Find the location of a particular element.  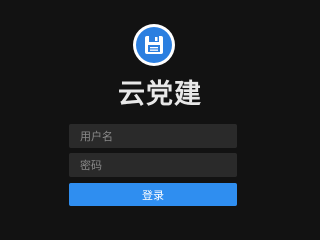

username-field-container is located at coordinates (153, 136).